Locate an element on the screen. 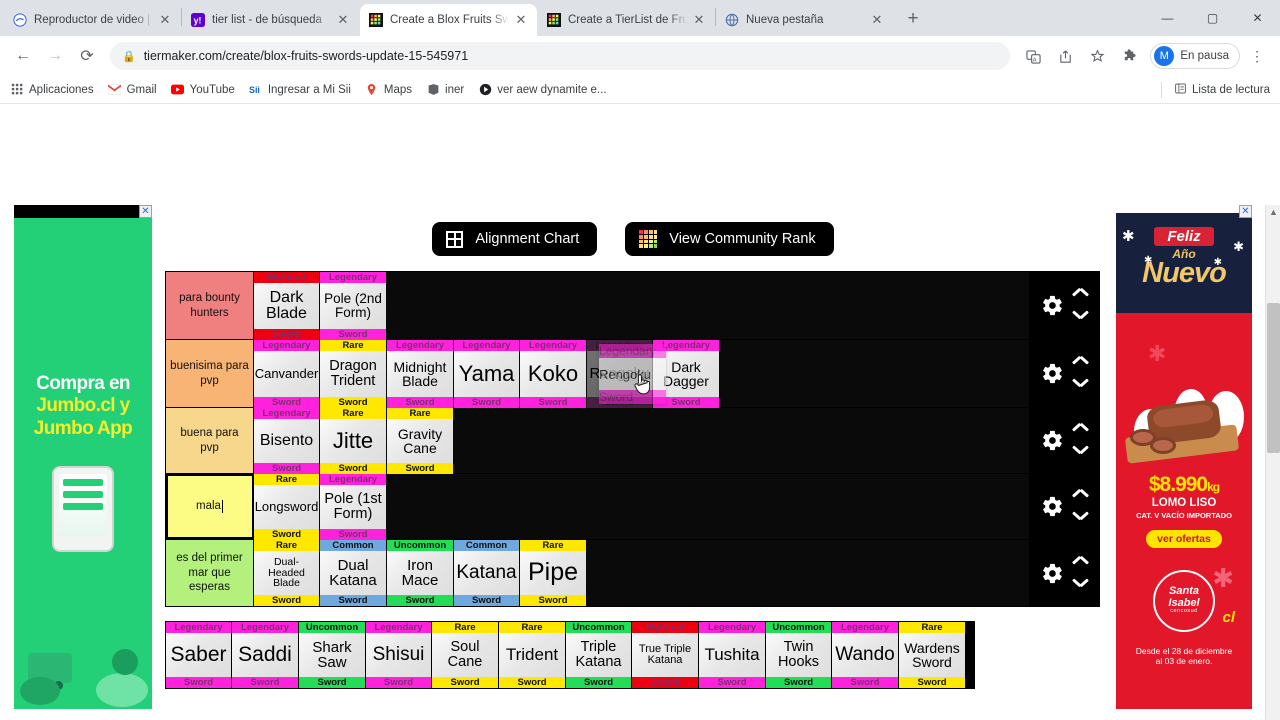 The height and width of the screenshot is (720, 1280). tier-label-2: buena para pvp is located at coordinates (210, 440).